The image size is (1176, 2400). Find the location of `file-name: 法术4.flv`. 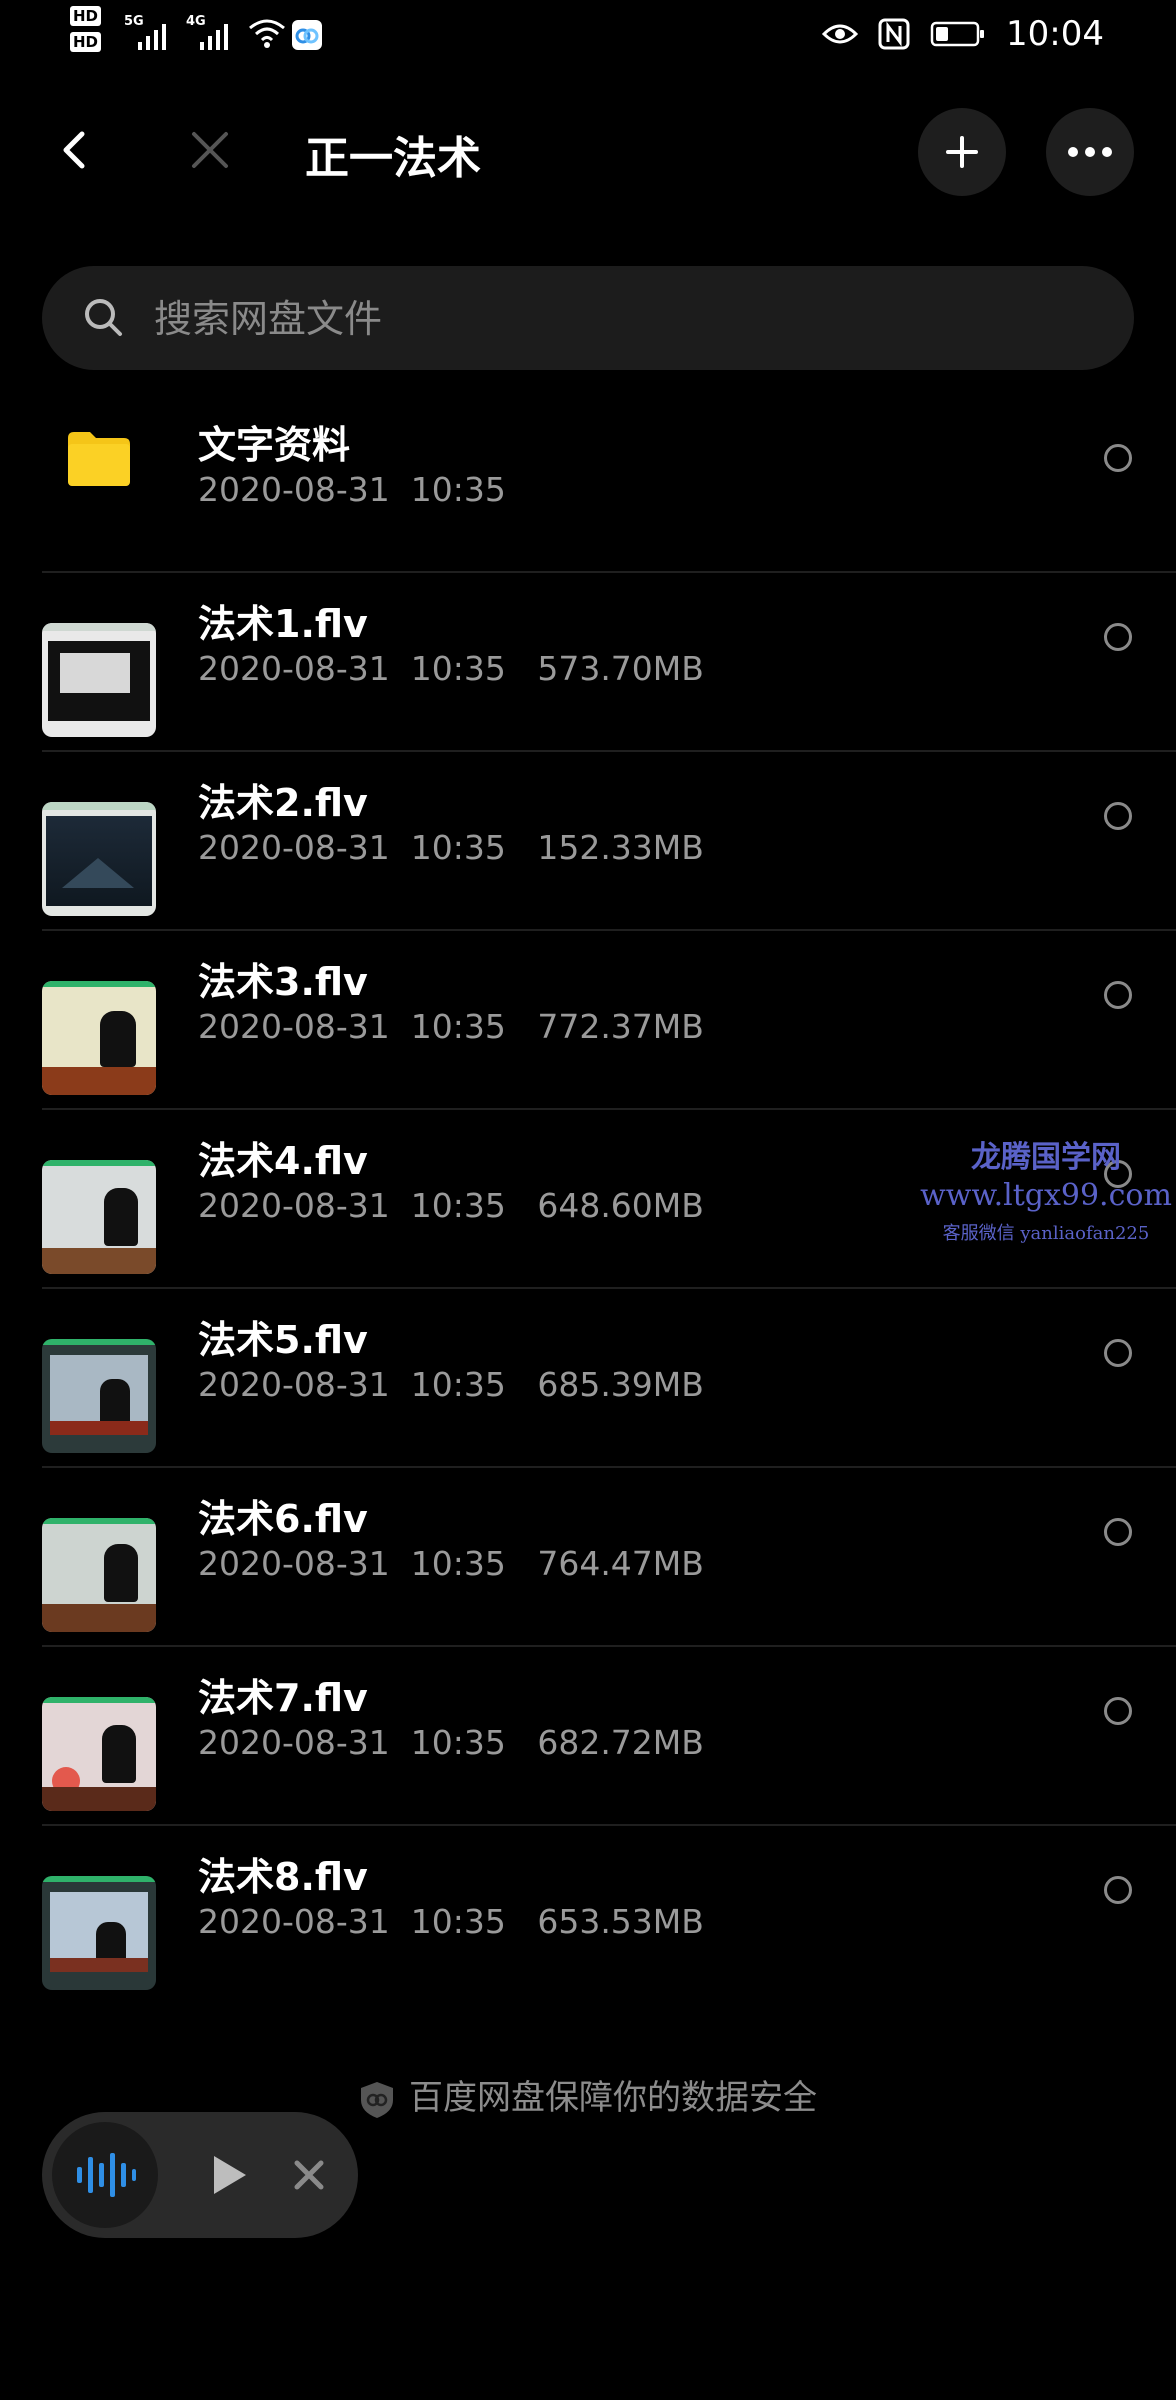

file-name: 法术4.flv is located at coordinates (283, 1161).